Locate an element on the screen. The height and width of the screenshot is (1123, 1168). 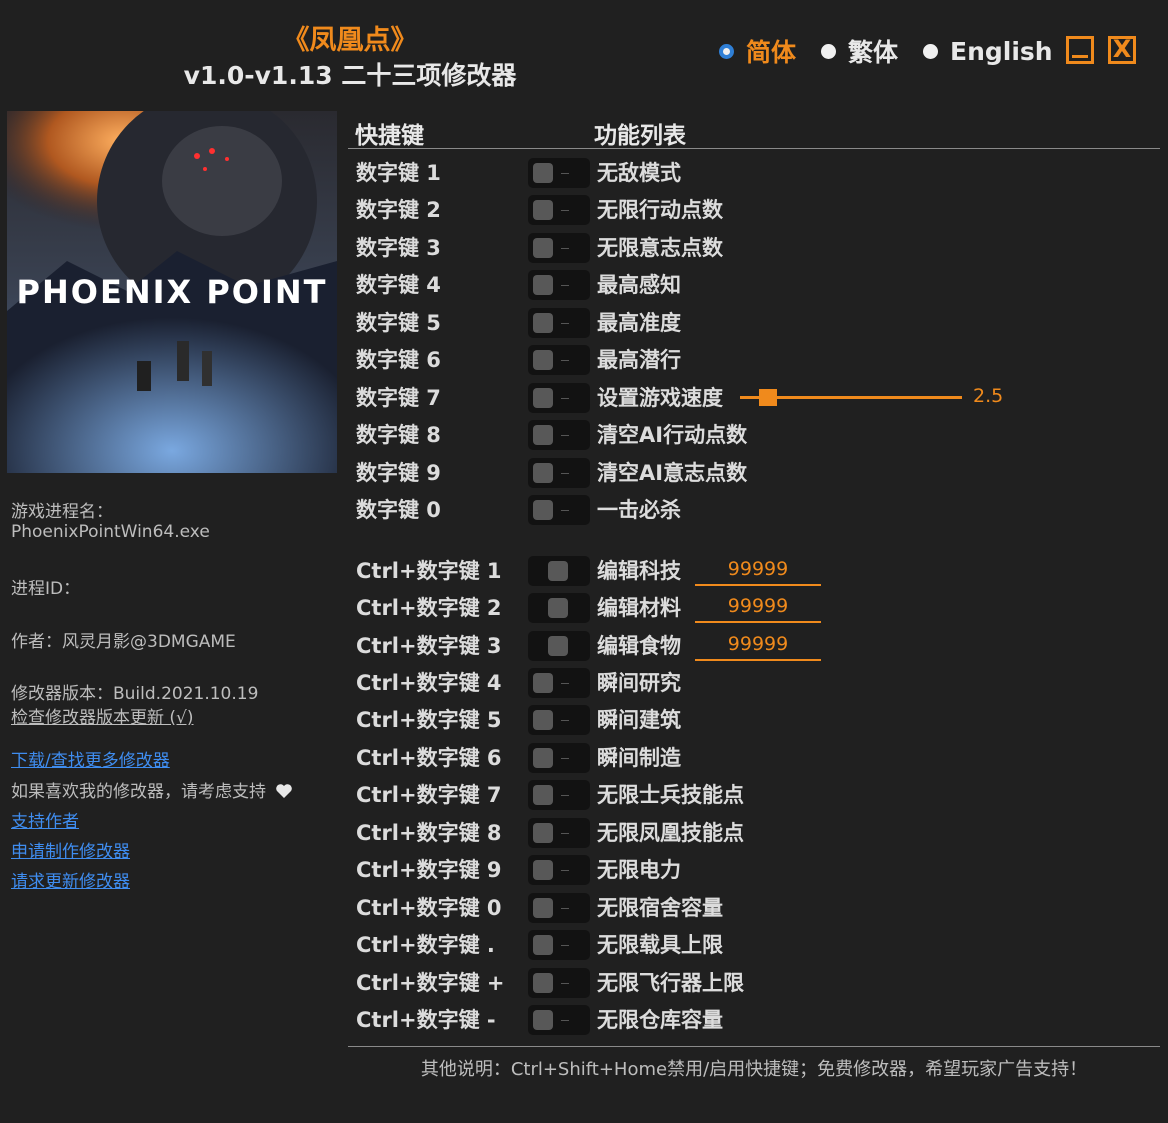
hotkey-column-header: 快捷键 is located at coordinates (389, 136).